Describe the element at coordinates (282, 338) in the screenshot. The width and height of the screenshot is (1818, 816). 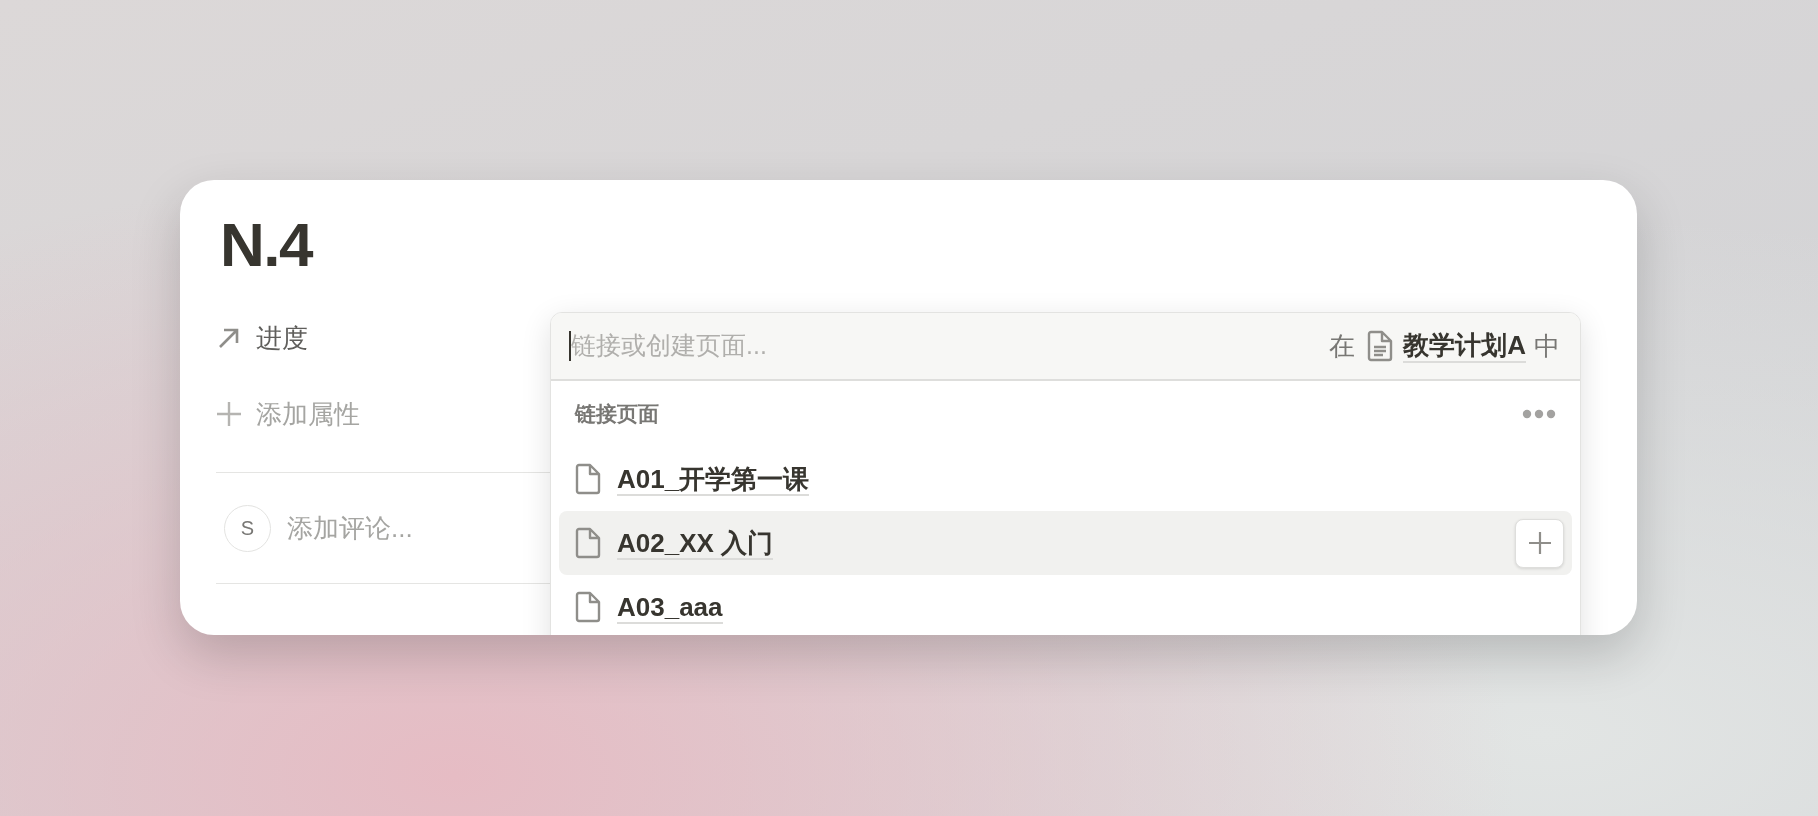
I see `property-label: 进度` at that location.